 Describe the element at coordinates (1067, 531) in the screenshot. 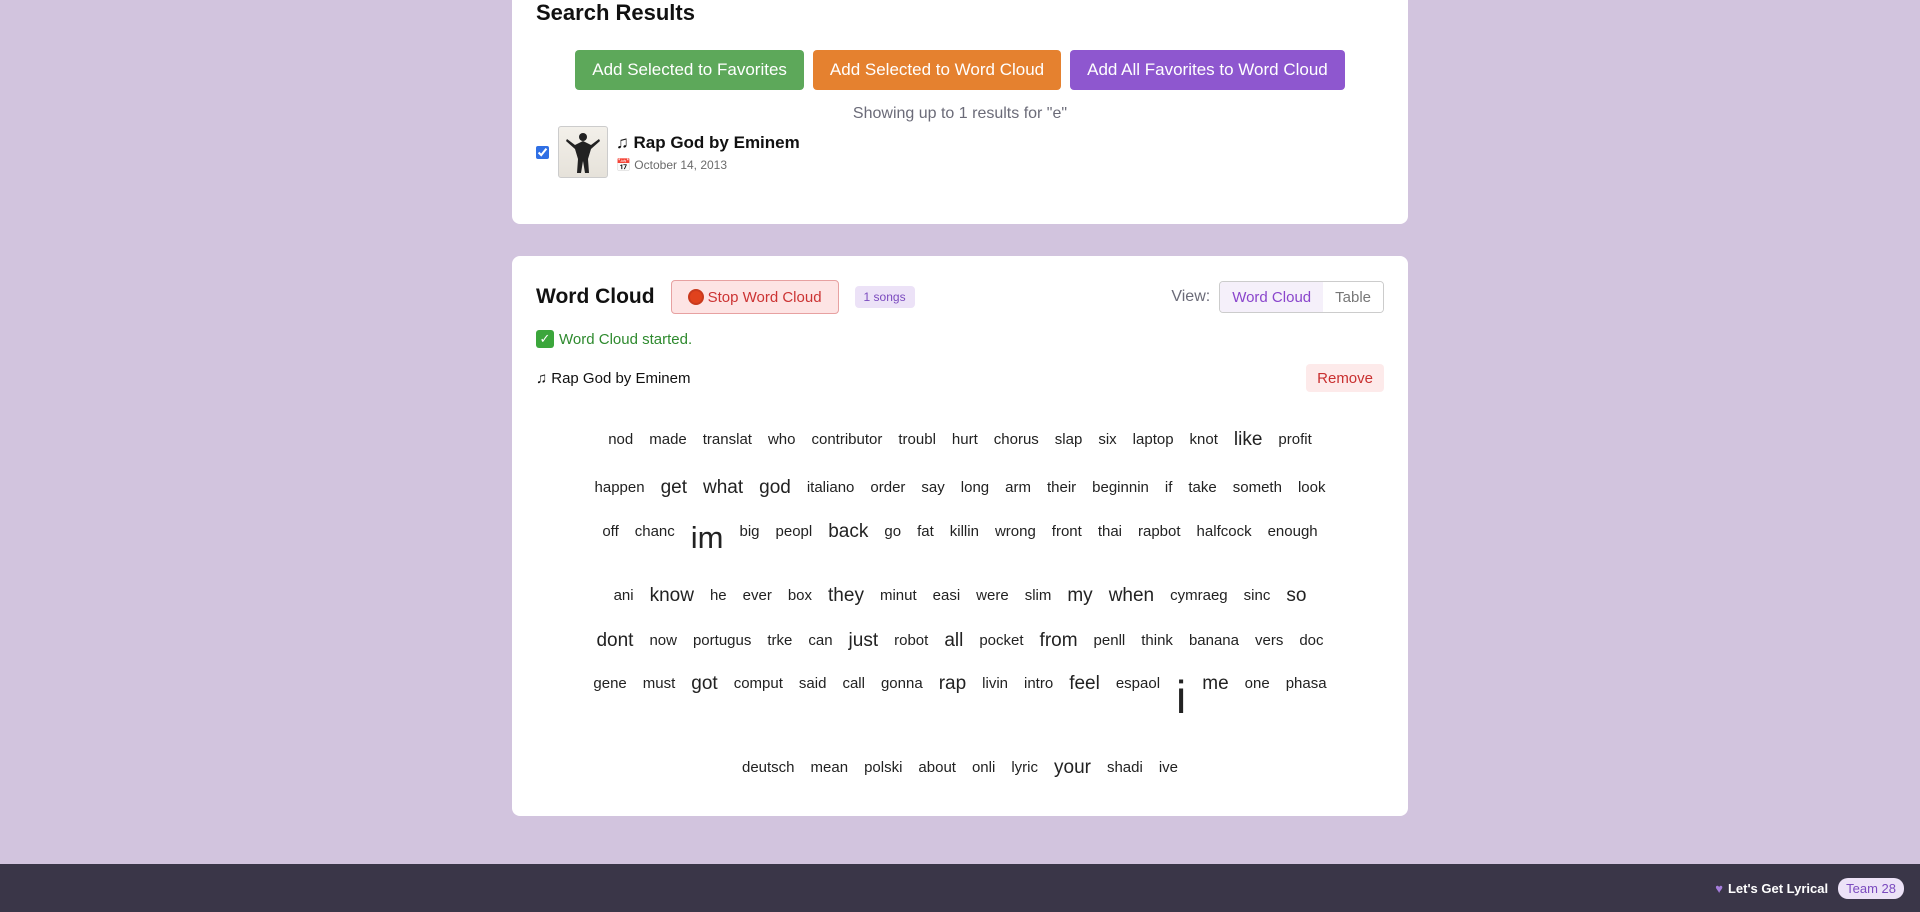

I see `word-cloud-word: front` at that location.